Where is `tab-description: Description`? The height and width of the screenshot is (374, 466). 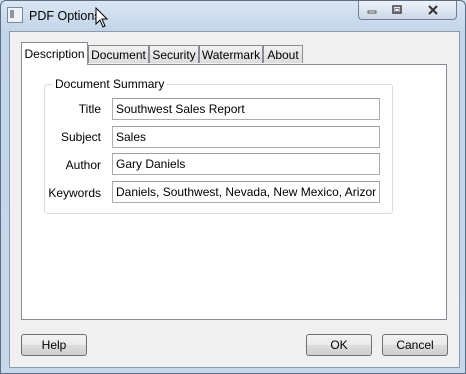
tab-description: Description is located at coordinates (54, 53).